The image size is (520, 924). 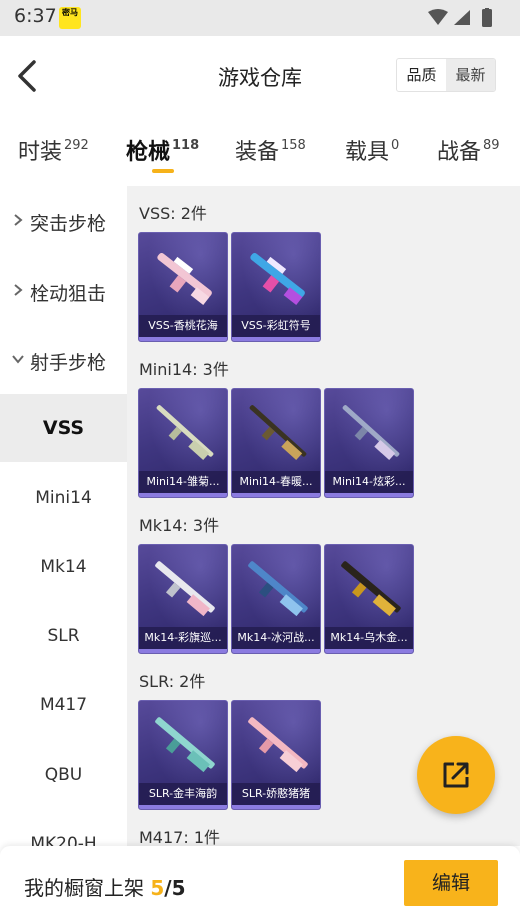 What do you see at coordinates (451, 883) in the screenshot?
I see `edit-button: 编辑` at bounding box center [451, 883].